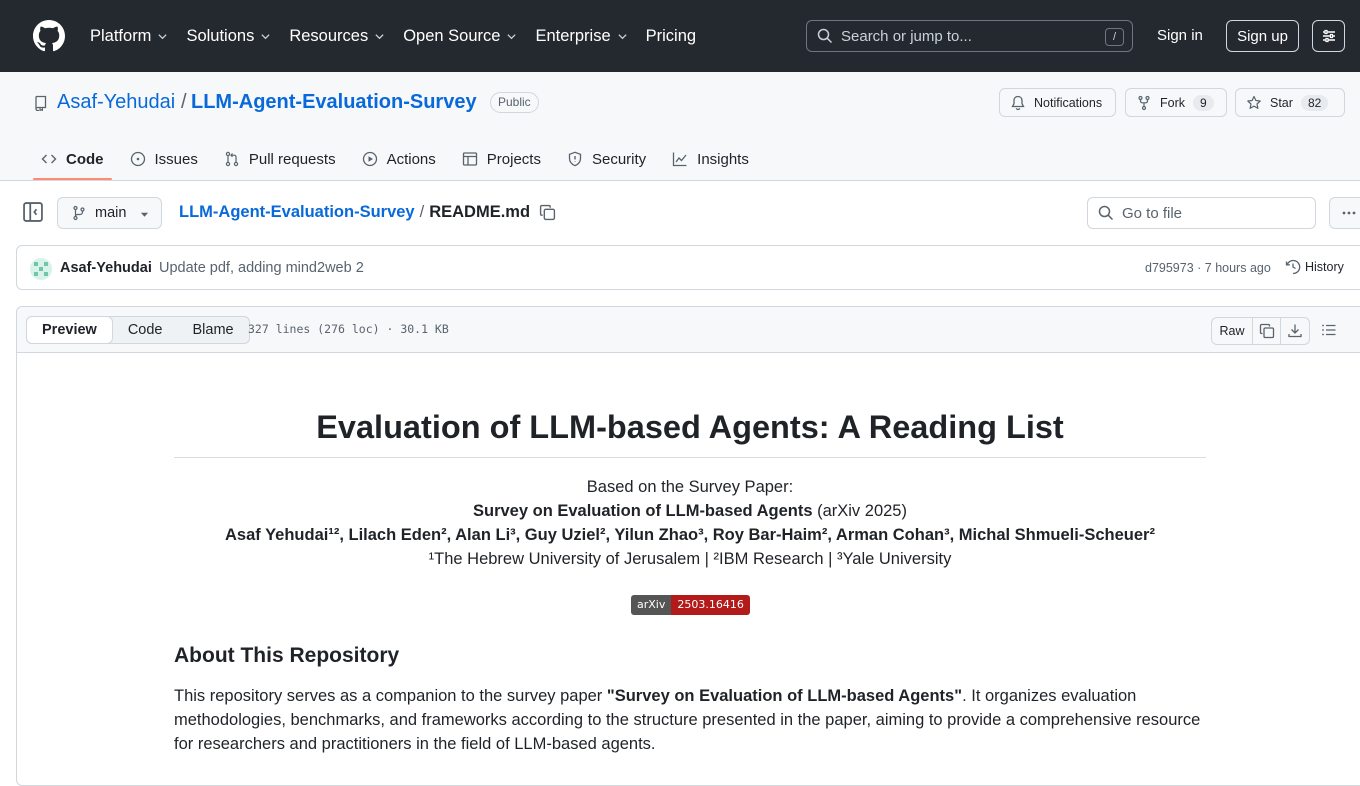 This screenshot has height=786, width=1360. Describe the element at coordinates (514, 102) in the screenshot. I see `visibility-badge: Public` at that location.